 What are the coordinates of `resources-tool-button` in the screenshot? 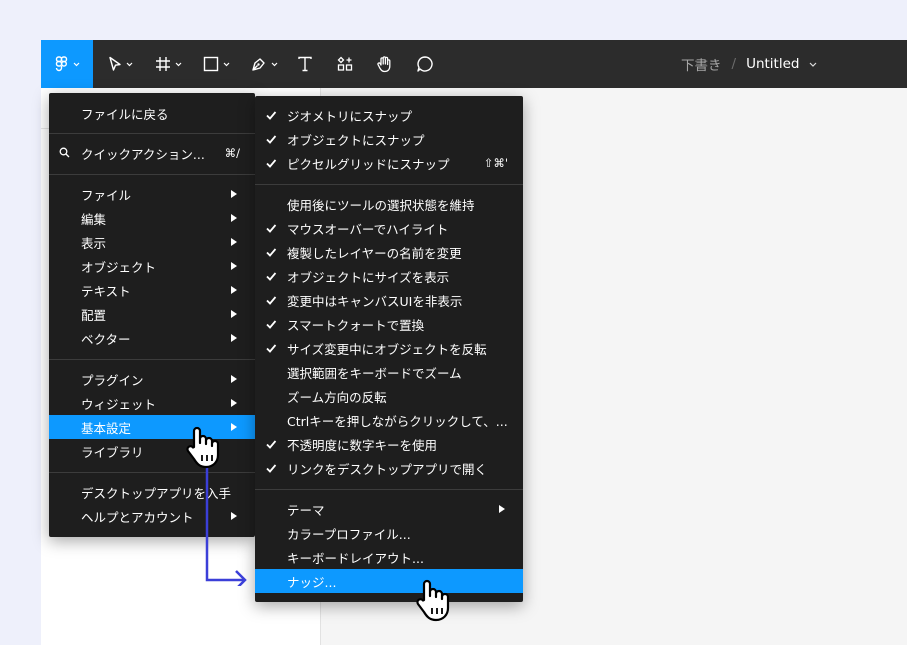 It's located at (345, 64).